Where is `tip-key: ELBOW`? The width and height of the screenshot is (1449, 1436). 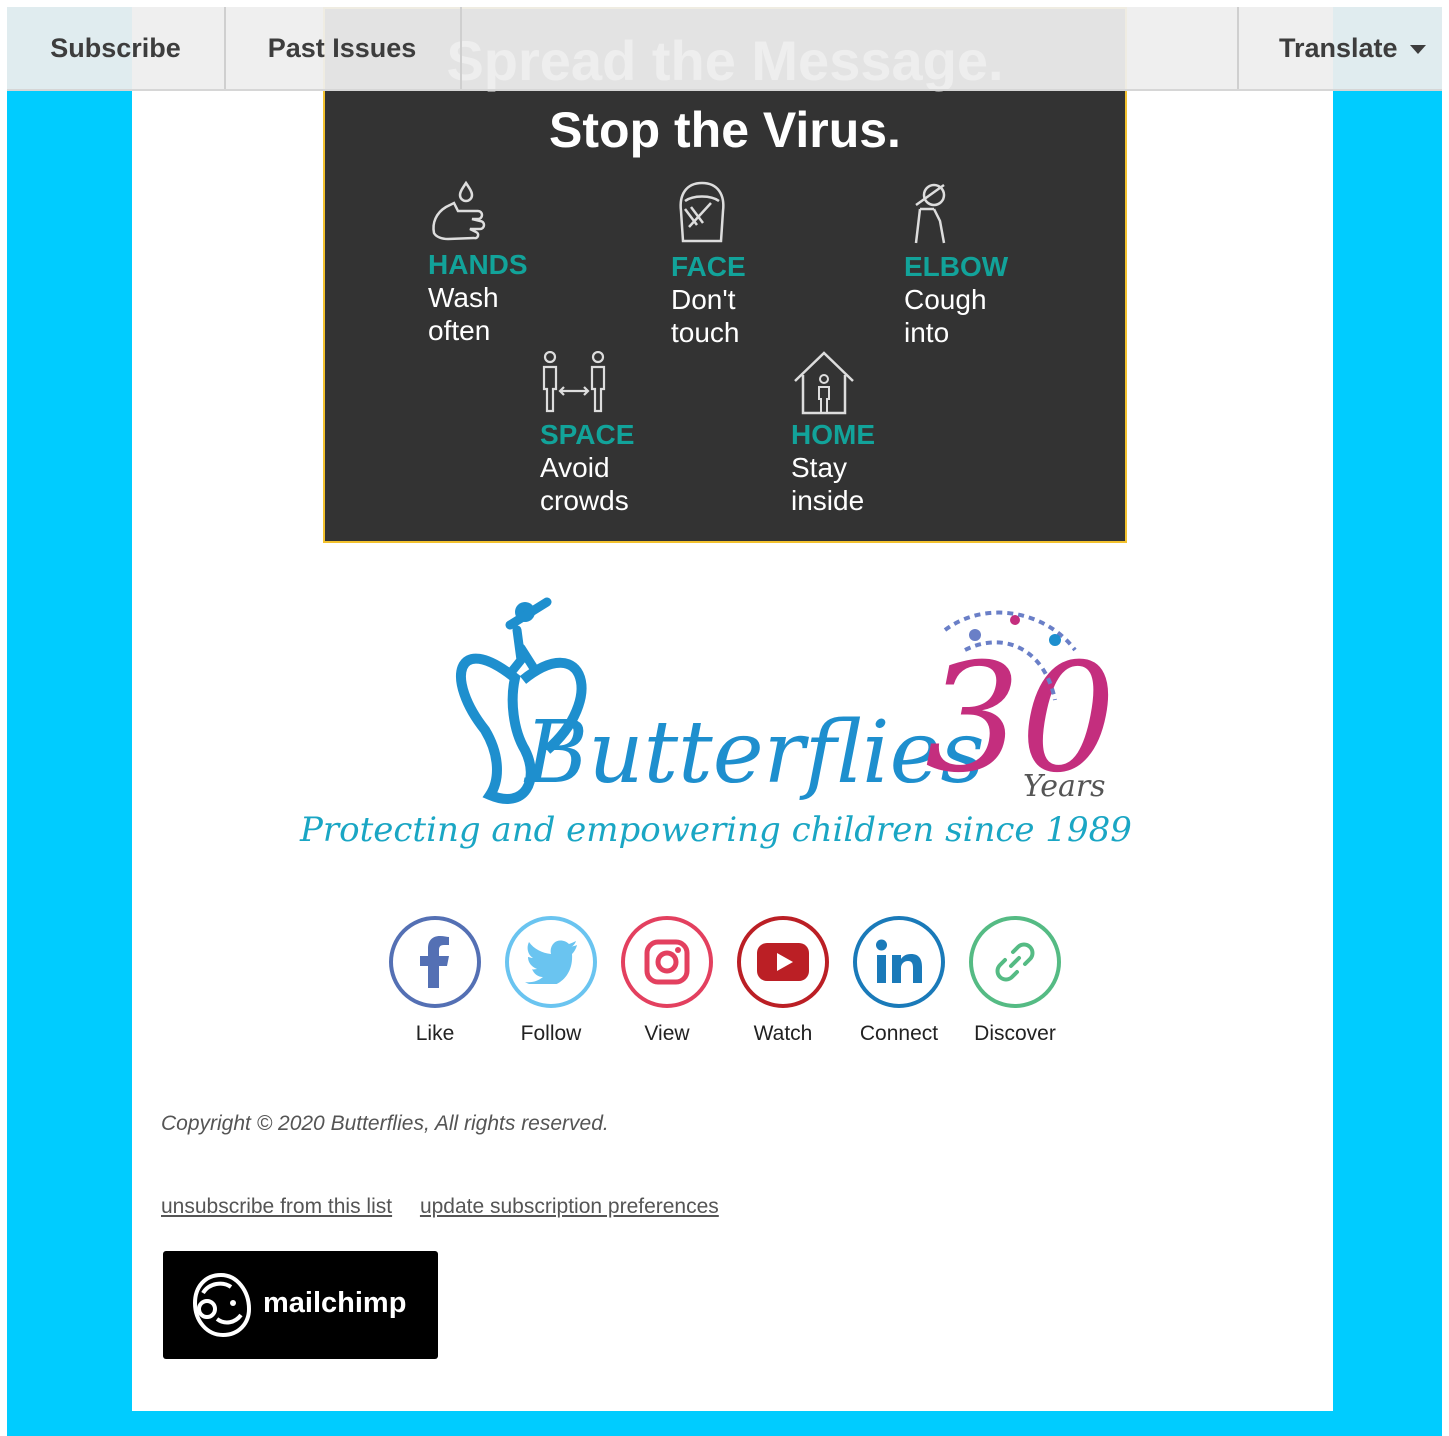
tip-key: ELBOW is located at coordinates (956, 266).